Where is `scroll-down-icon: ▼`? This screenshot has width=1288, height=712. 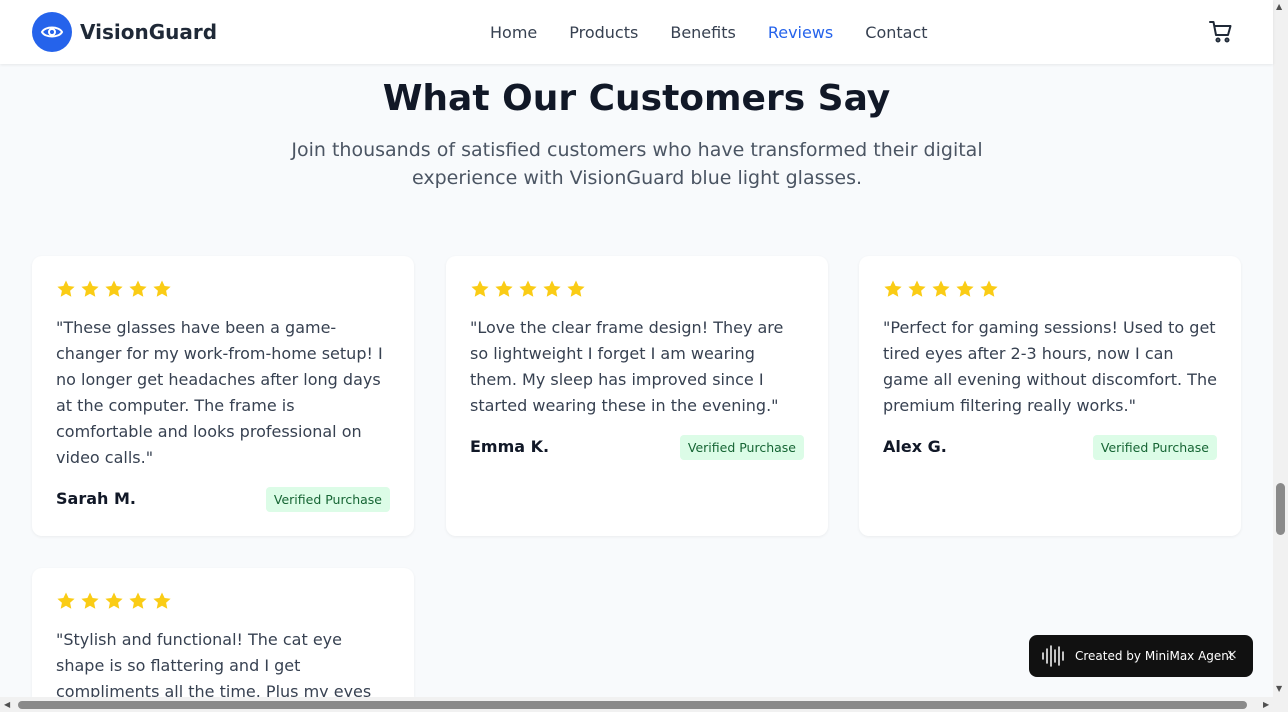 scroll-down-icon: ▼ is located at coordinates (1279, 688).